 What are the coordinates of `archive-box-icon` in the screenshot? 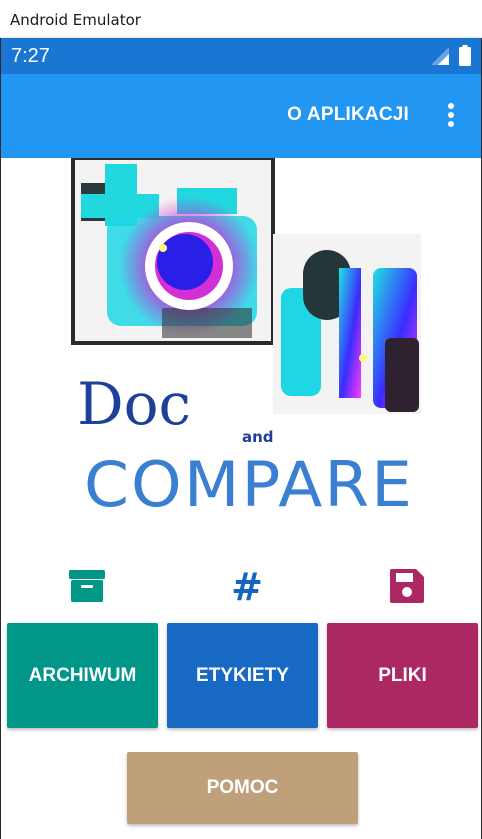 It's located at (87, 586).